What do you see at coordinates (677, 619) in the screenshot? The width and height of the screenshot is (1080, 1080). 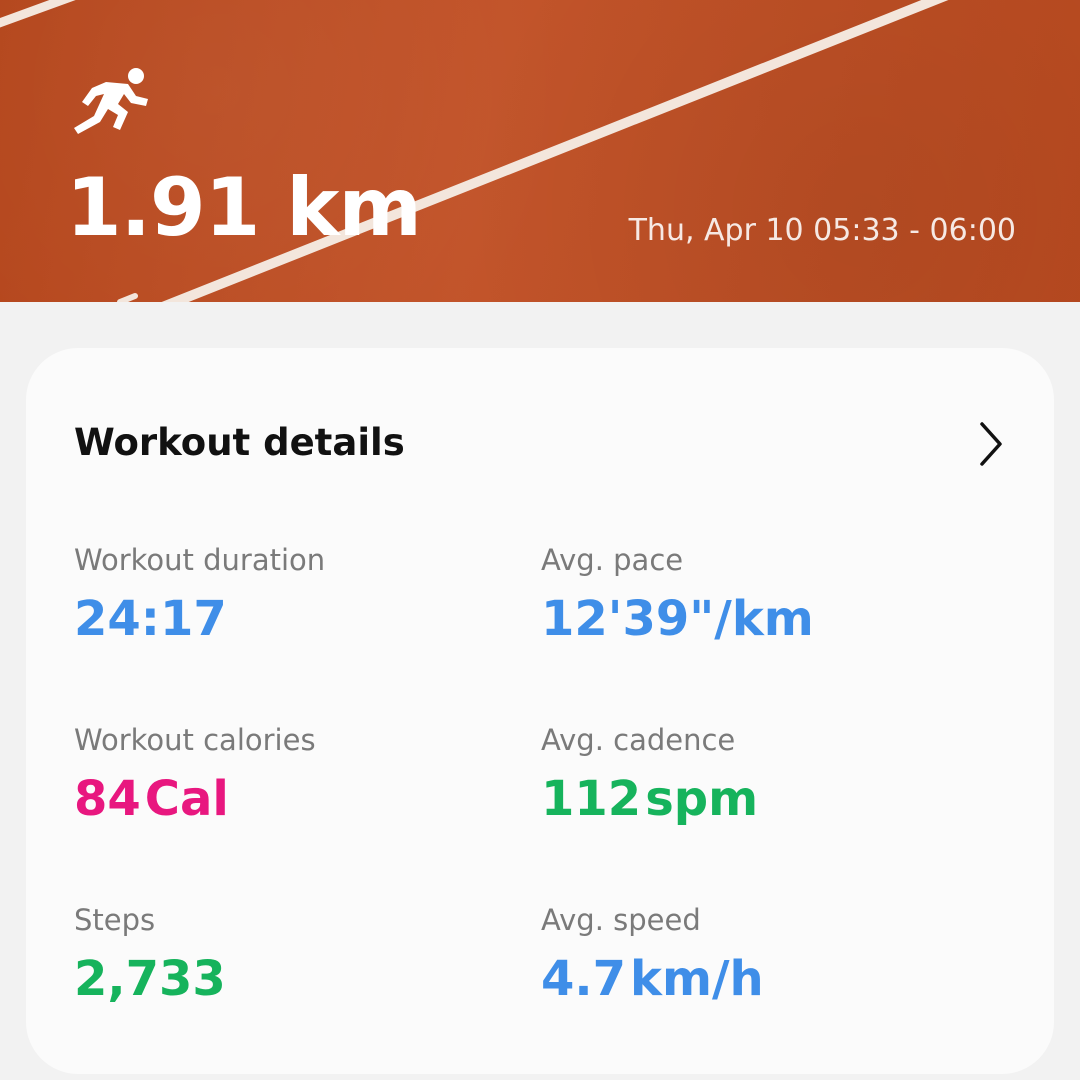 I see `metric-value: 12'39"/km` at bounding box center [677, 619].